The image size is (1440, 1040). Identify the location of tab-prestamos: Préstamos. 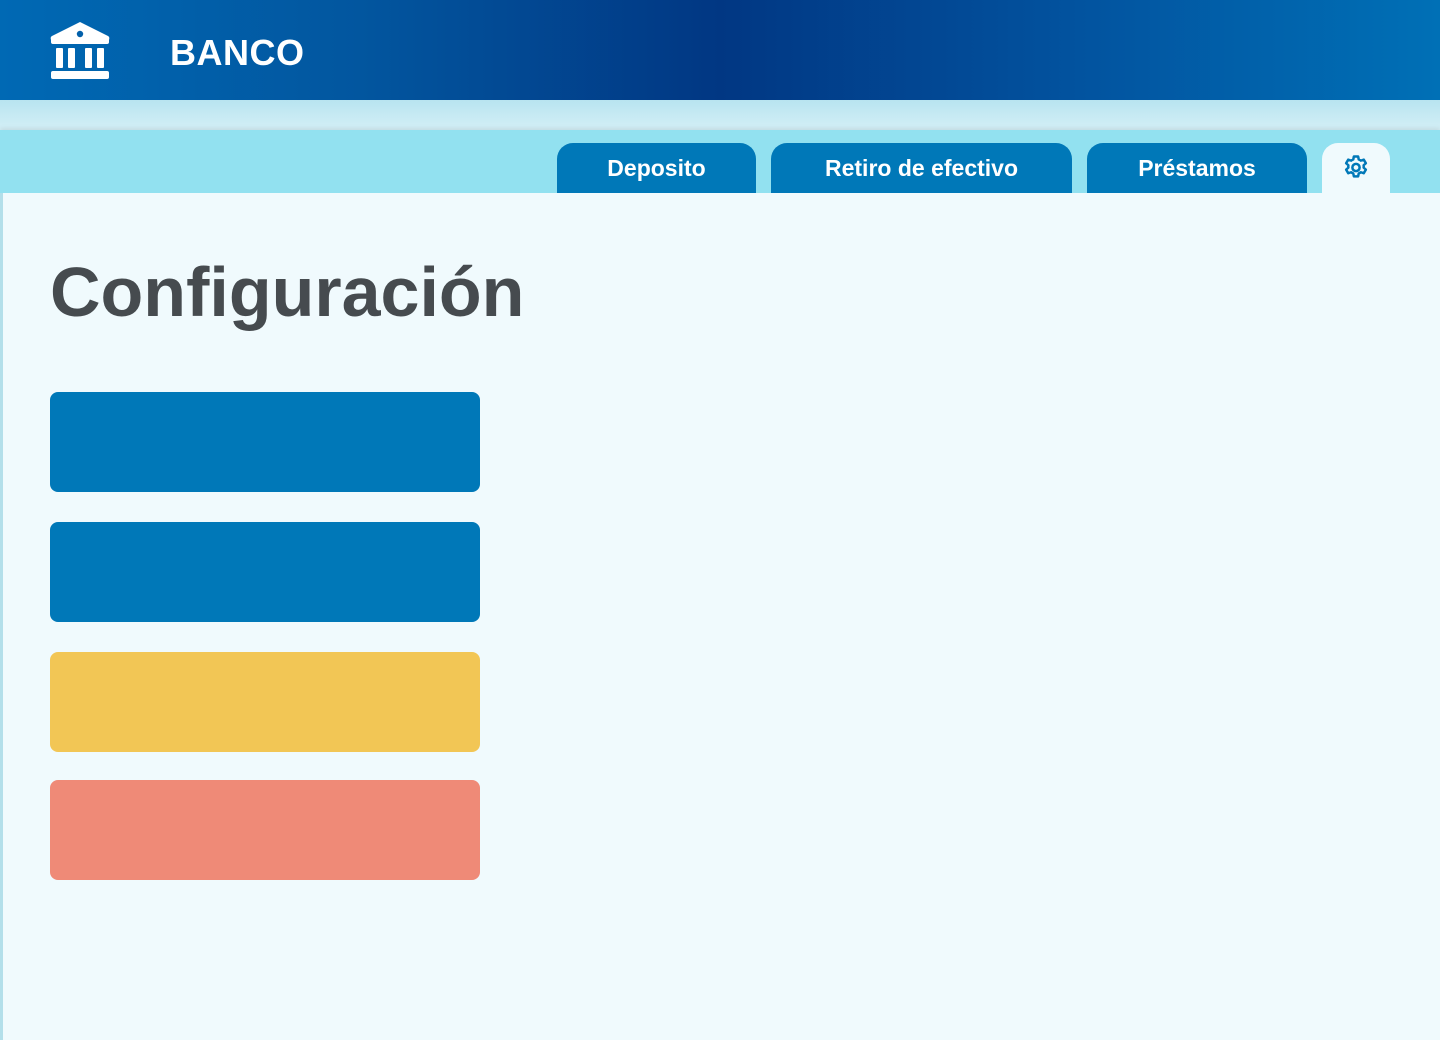
(1197, 168).